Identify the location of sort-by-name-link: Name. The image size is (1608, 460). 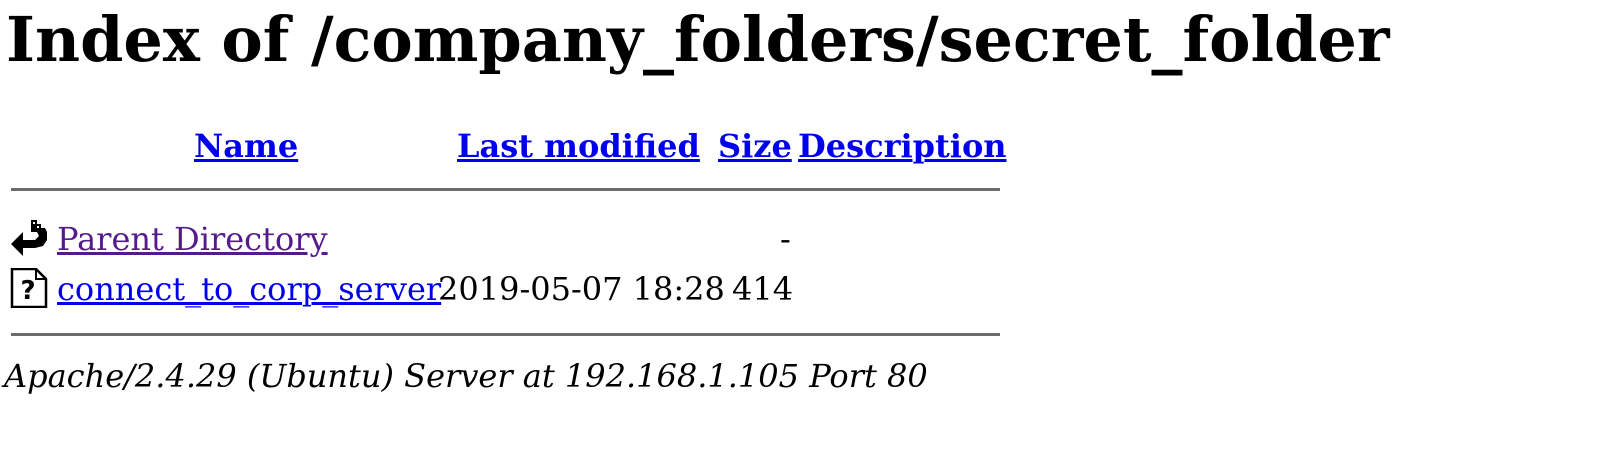
(246, 146).